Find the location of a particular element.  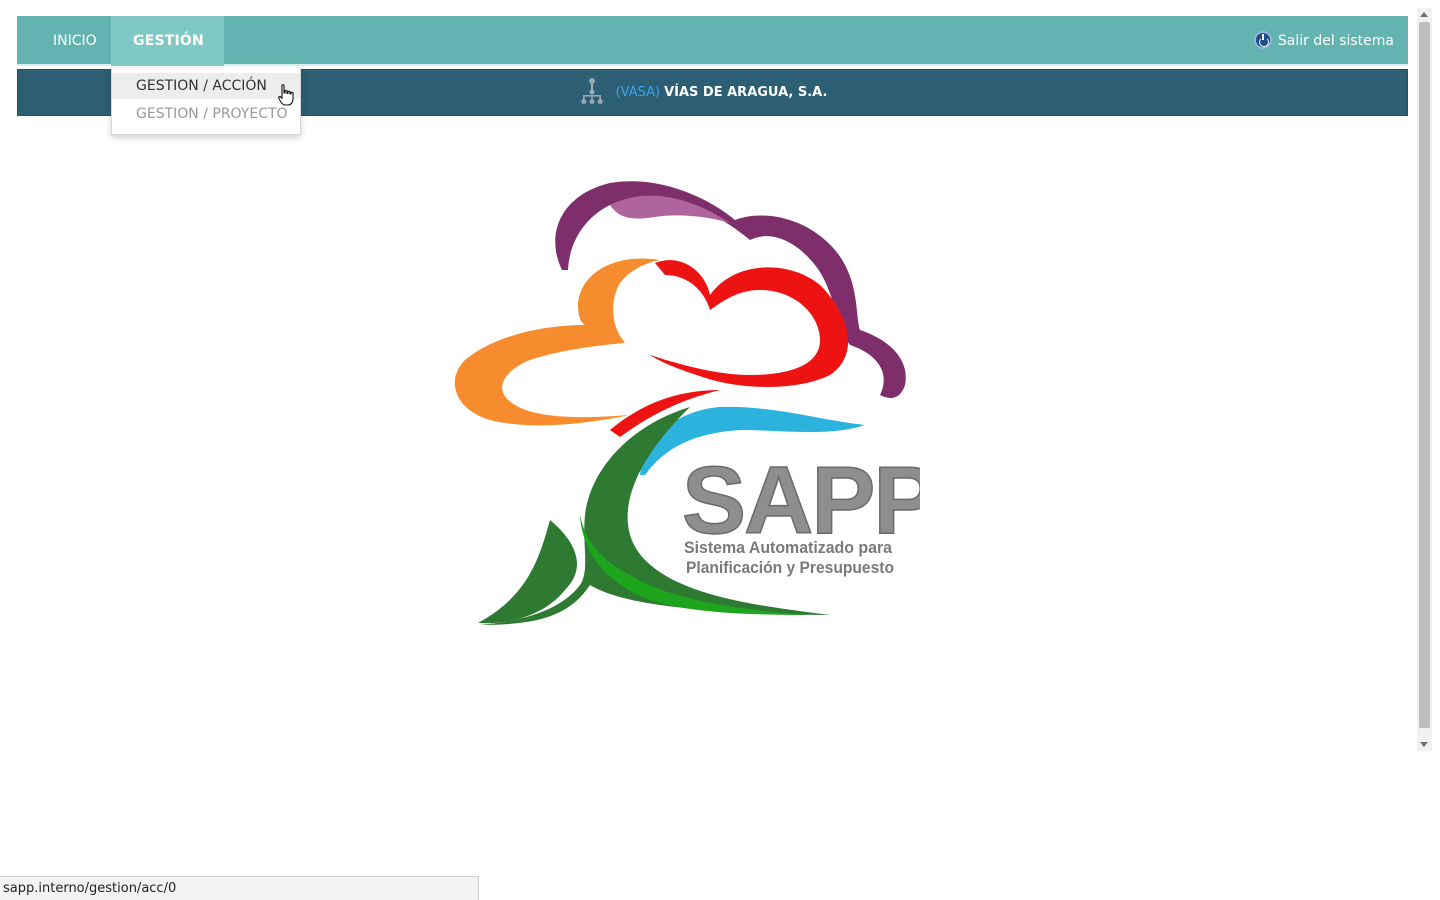

nav-inicio: INICIO is located at coordinates (75, 41).